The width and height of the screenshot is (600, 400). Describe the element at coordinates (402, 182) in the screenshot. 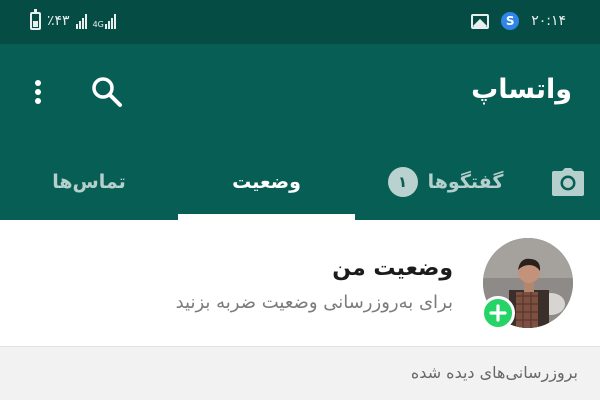

I see `unread-badge: ۱` at that location.